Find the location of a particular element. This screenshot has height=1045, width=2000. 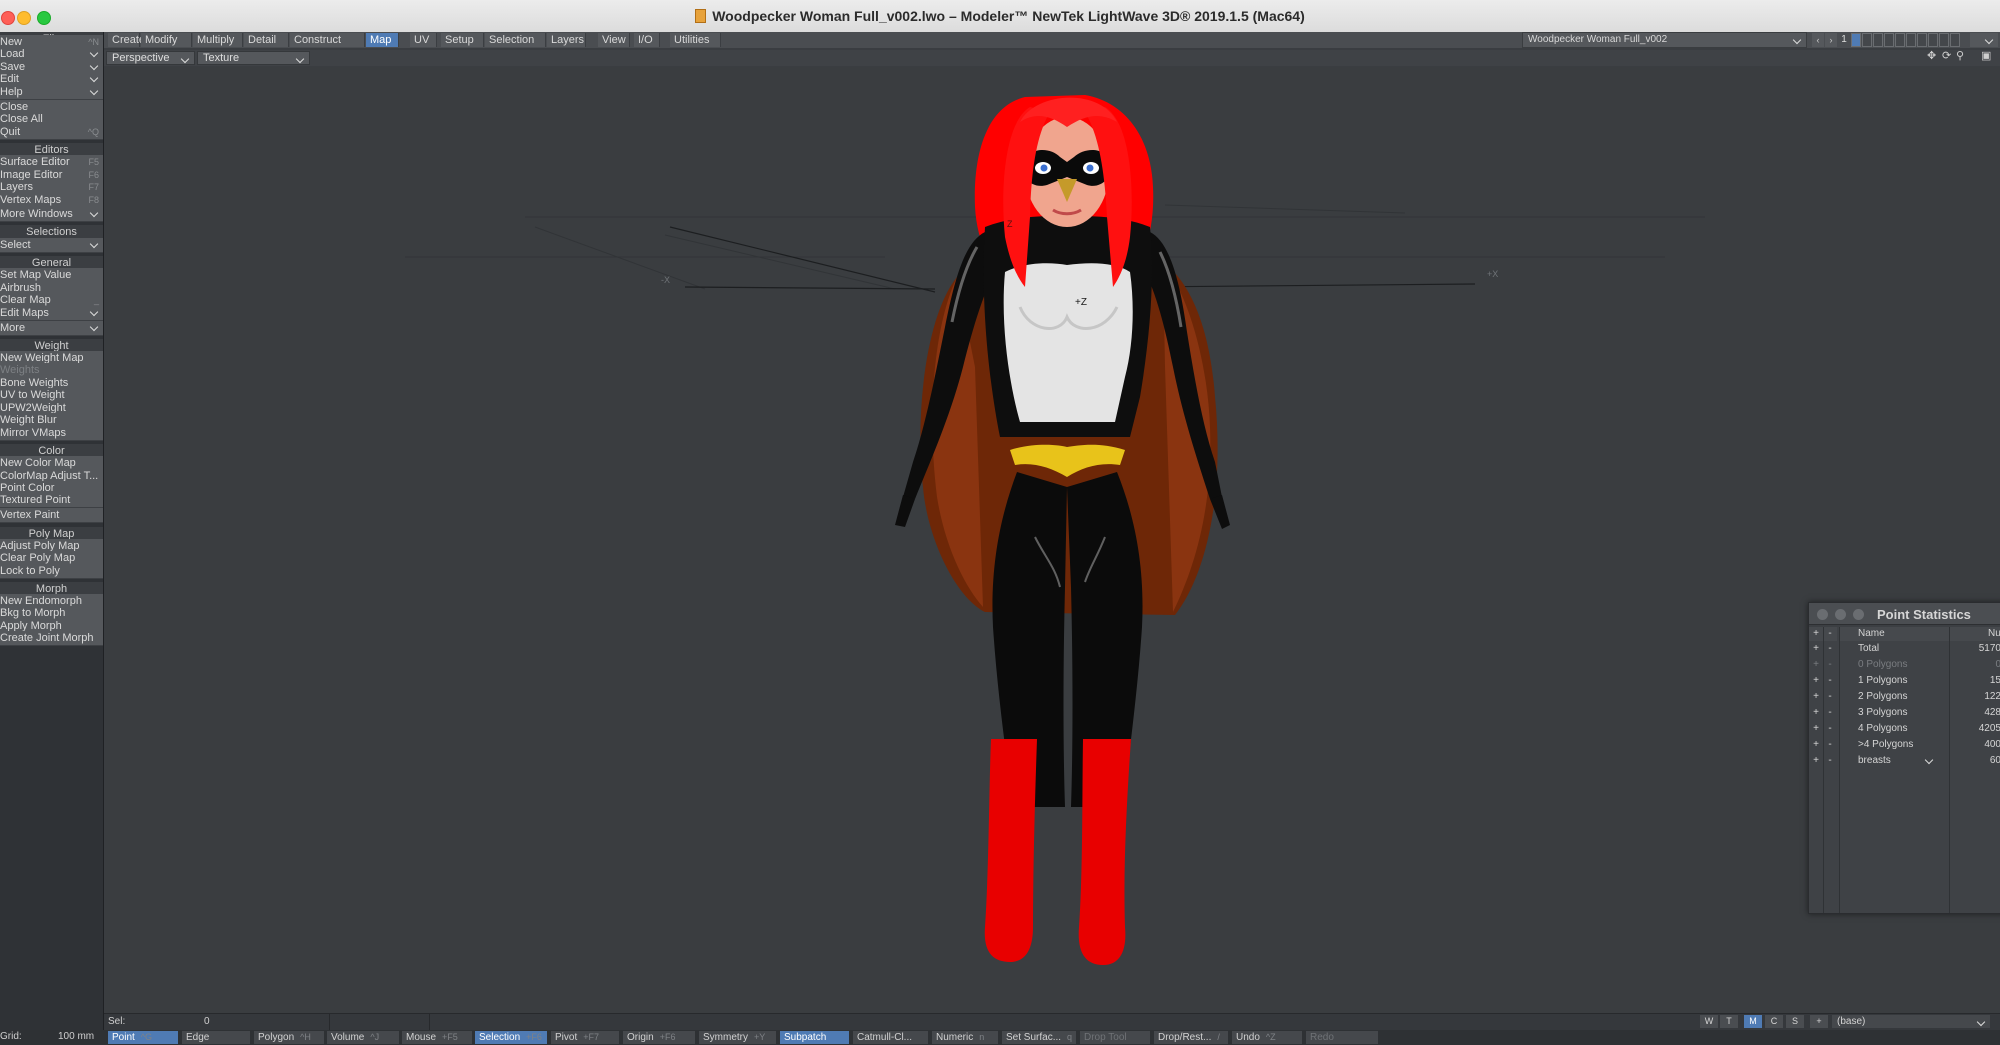

view-button-t: T is located at coordinates (1729, 1021).